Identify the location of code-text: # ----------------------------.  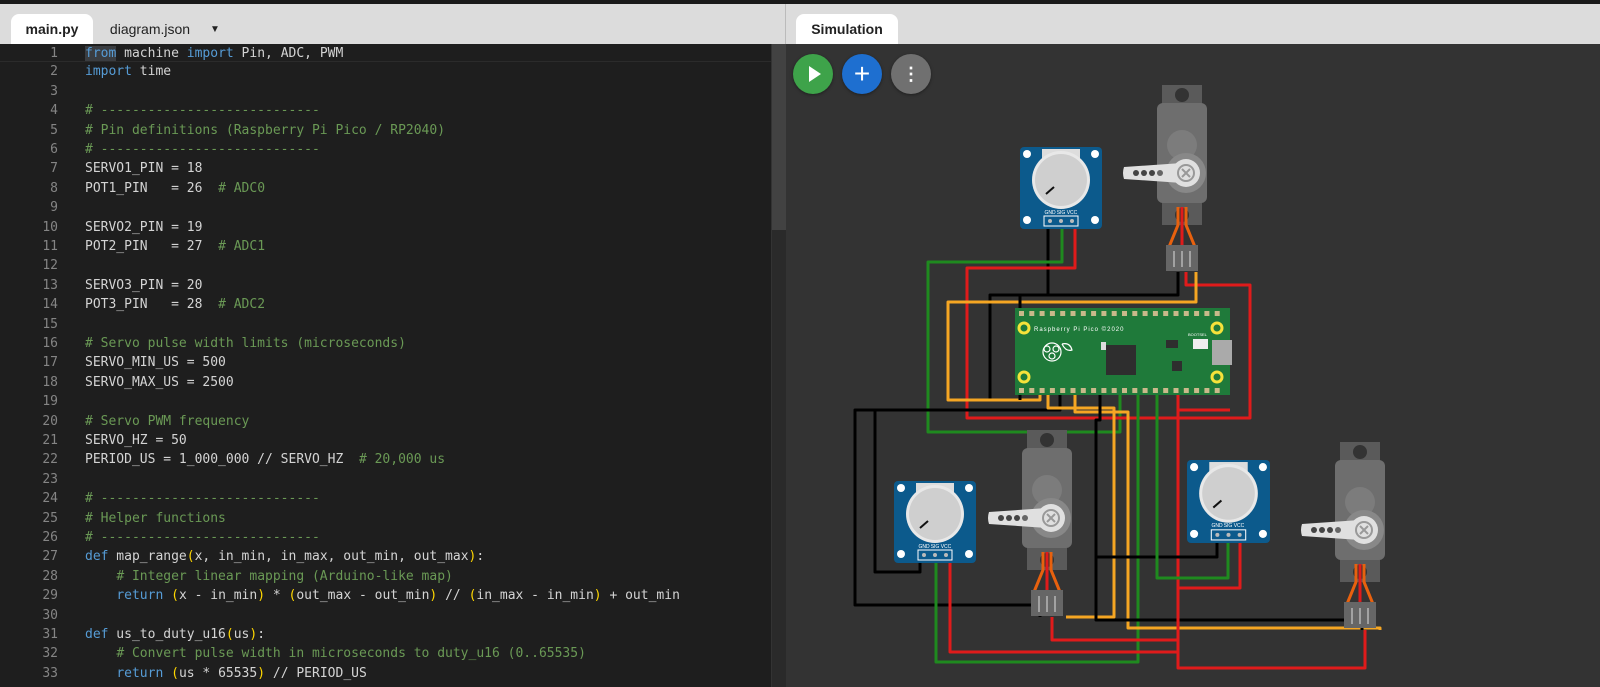
(202, 537).